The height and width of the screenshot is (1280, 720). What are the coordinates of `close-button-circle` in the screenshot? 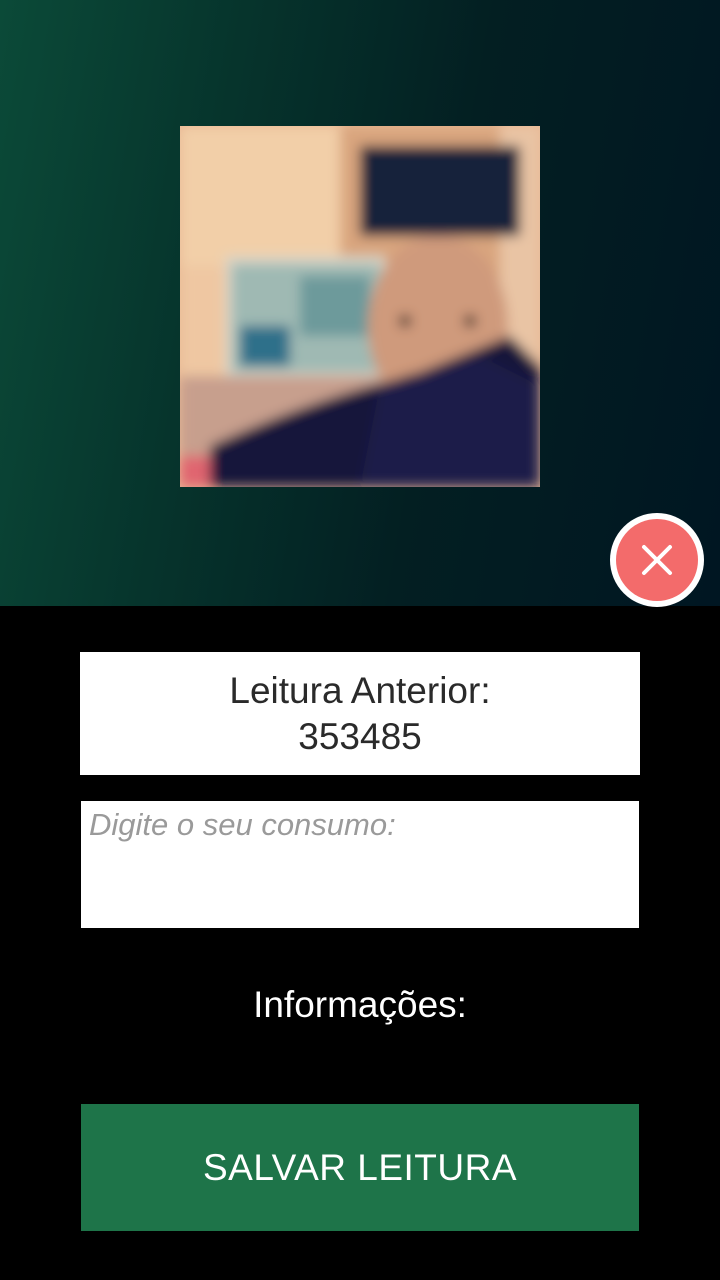 It's located at (657, 560).